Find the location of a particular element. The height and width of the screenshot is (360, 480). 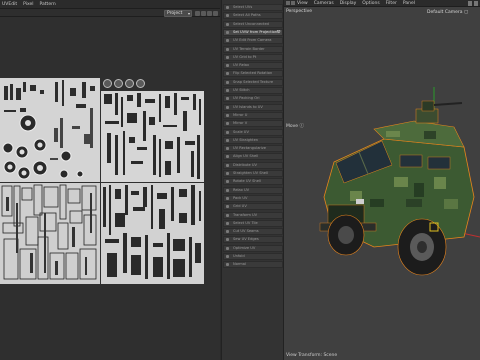

uv-mode-value: Project is located at coordinates (175, 13).